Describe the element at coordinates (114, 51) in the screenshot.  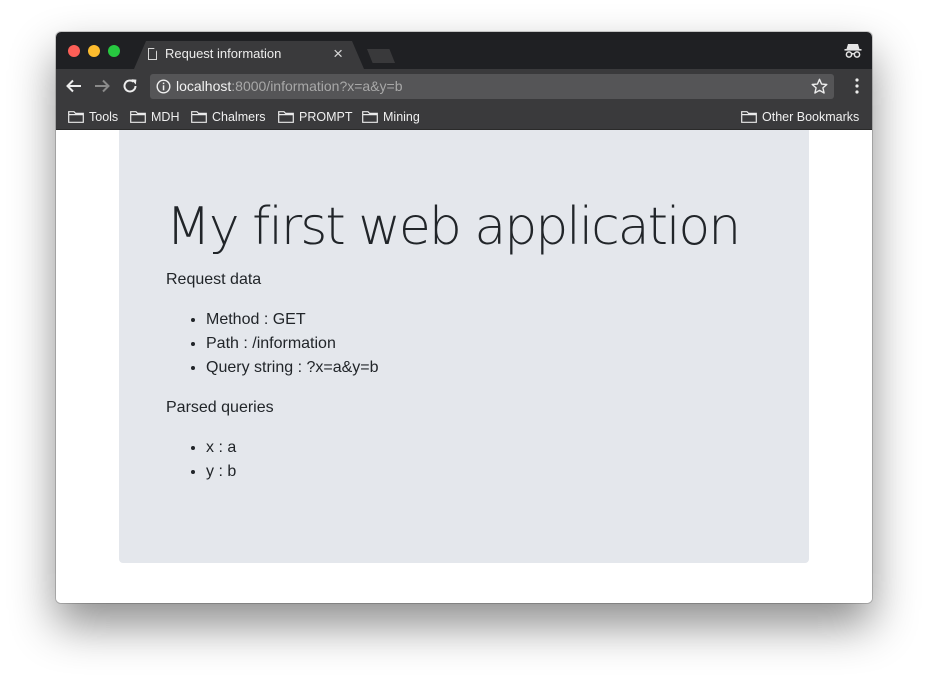
I see `window-maximize-button` at that location.